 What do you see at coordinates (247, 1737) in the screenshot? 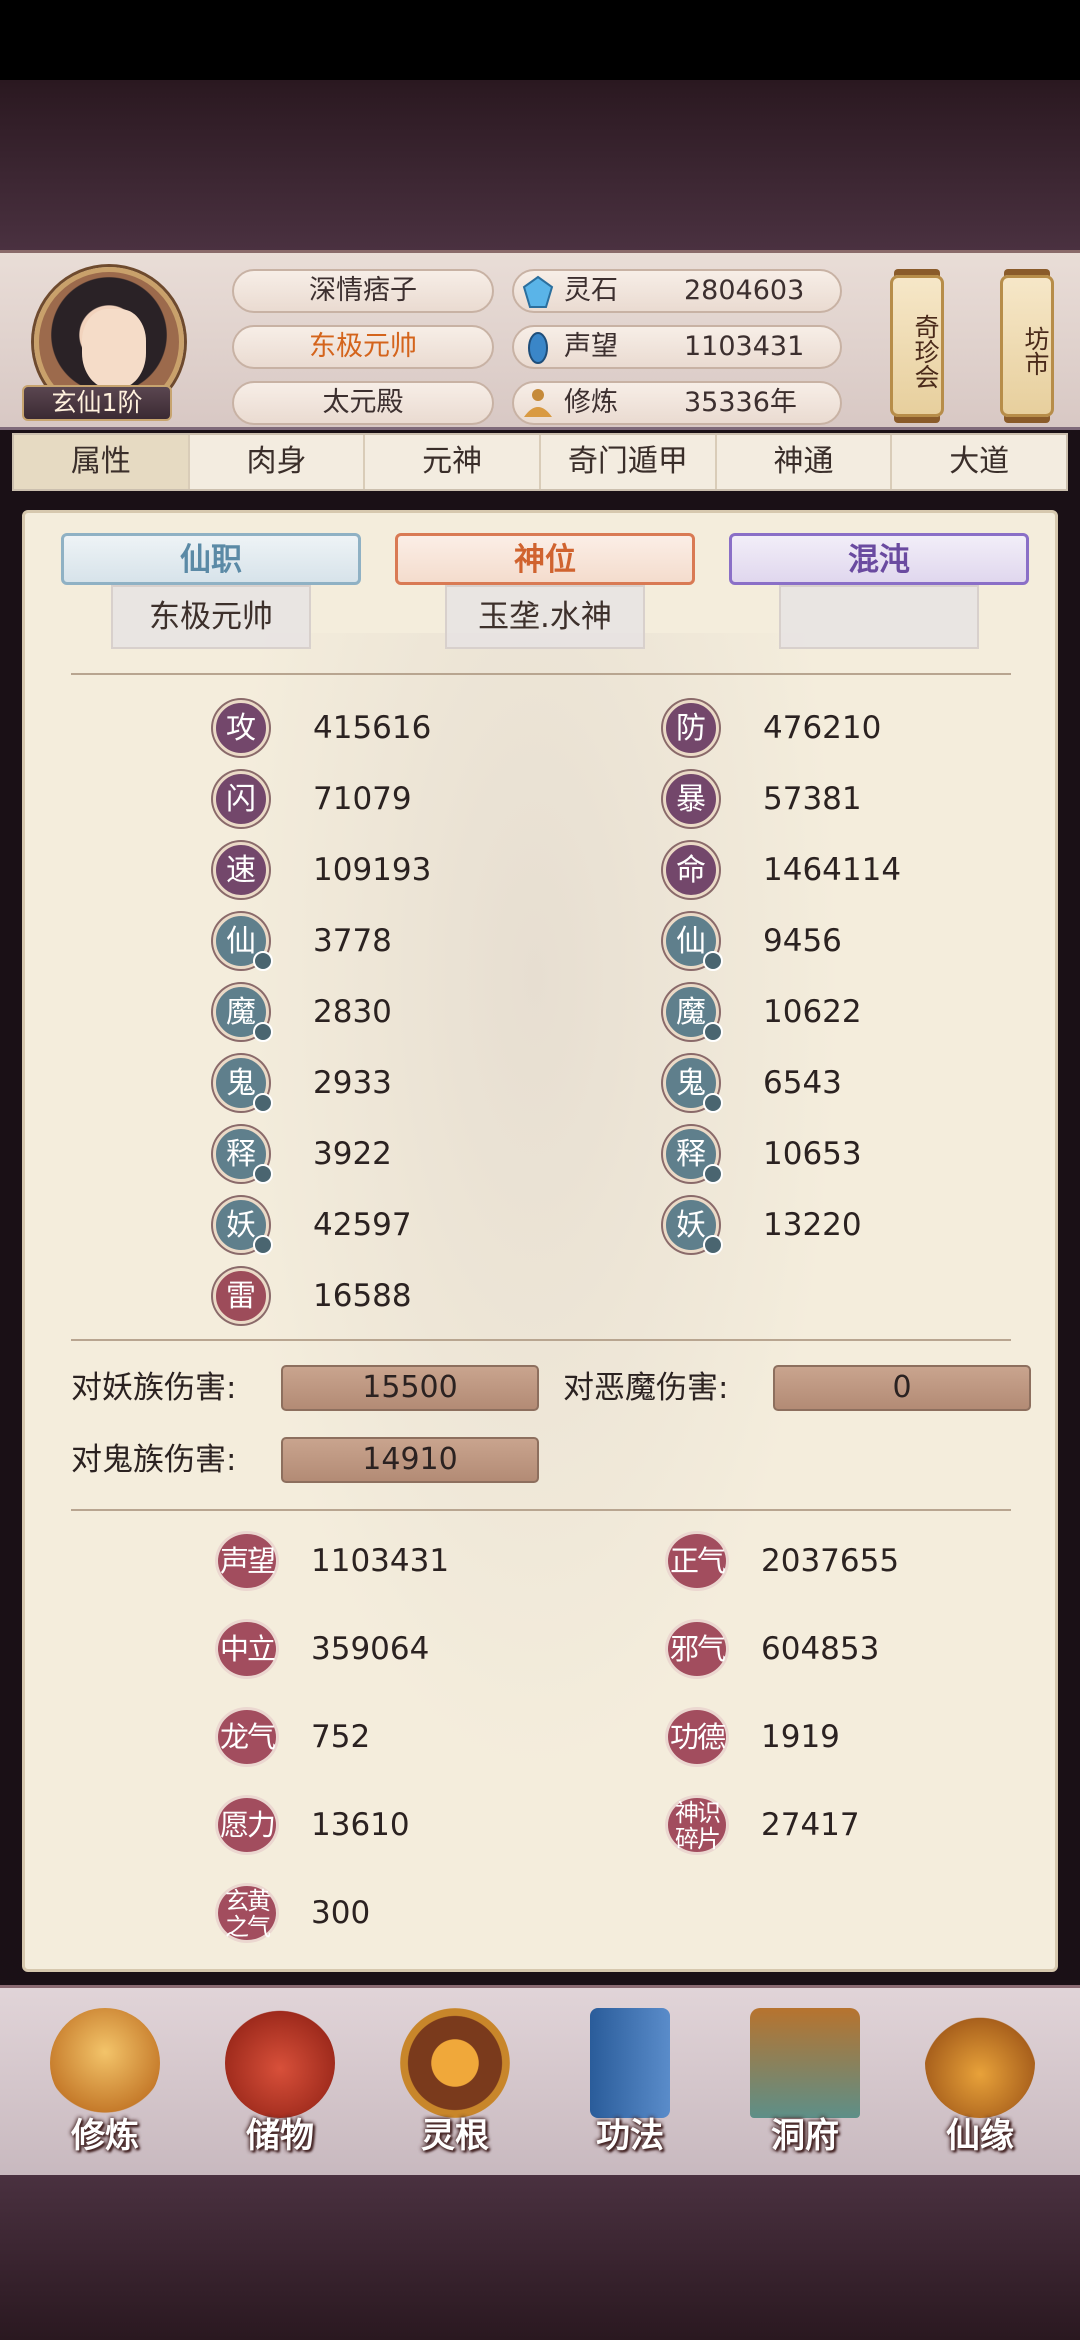
I see `misc-badge: 龙气` at bounding box center [247, 1737].